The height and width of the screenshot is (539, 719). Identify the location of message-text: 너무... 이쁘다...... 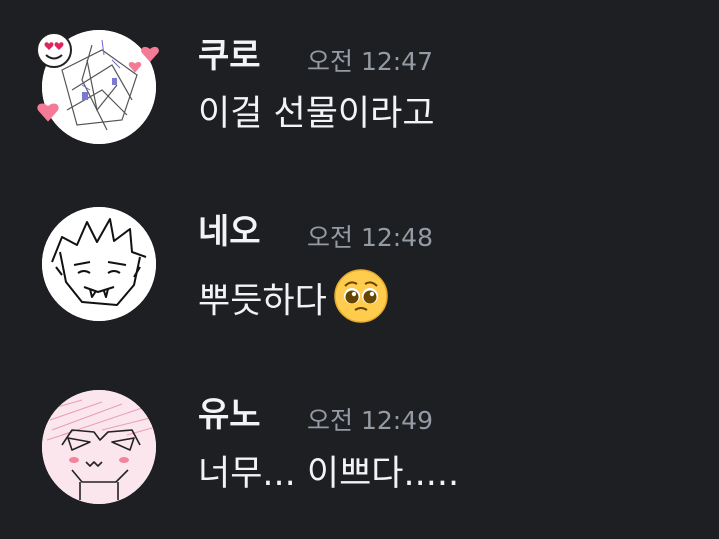
(329, 474).